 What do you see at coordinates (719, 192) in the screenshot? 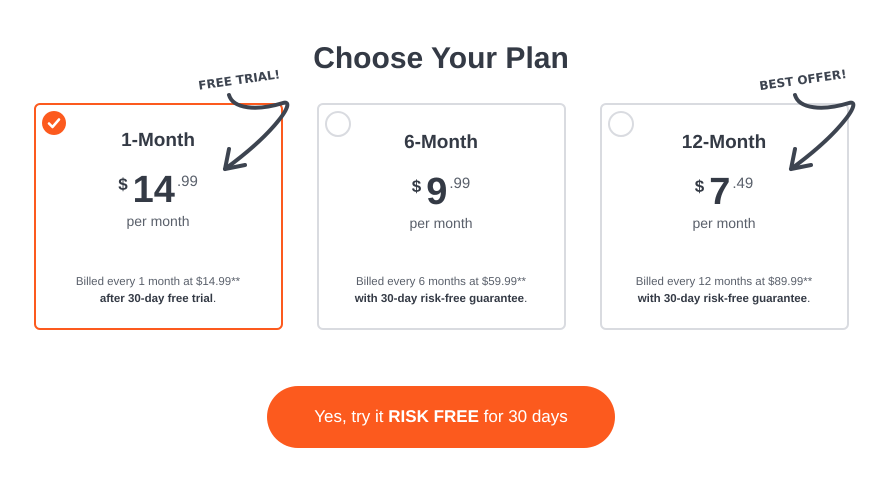
I see `price-whole: 7` at bounding box center [719, 192].